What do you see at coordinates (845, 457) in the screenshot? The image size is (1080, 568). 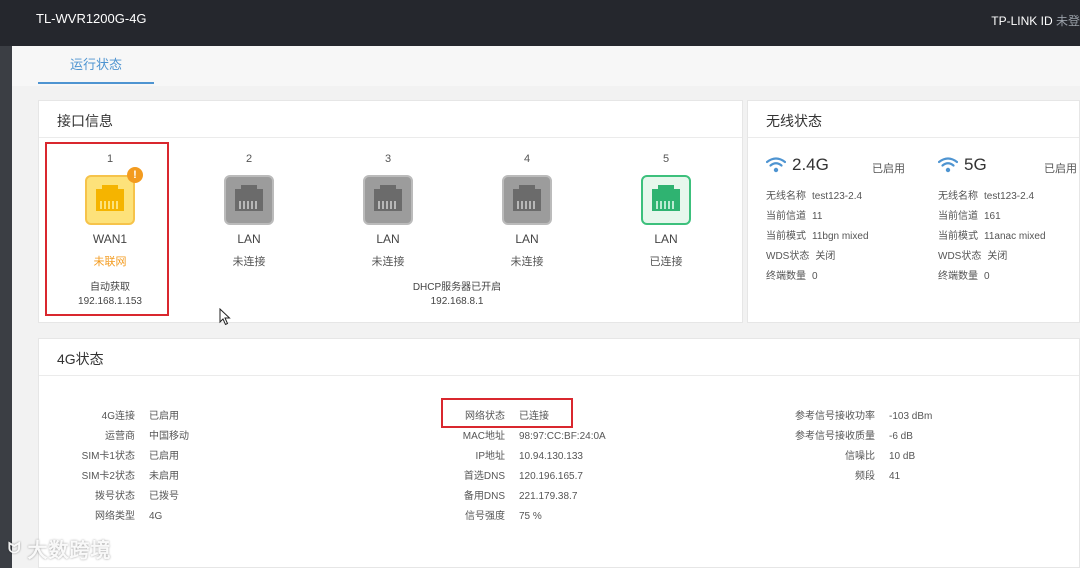 I see `lte-row: 信噪比 10 dB` at bounding box center [845, 457].